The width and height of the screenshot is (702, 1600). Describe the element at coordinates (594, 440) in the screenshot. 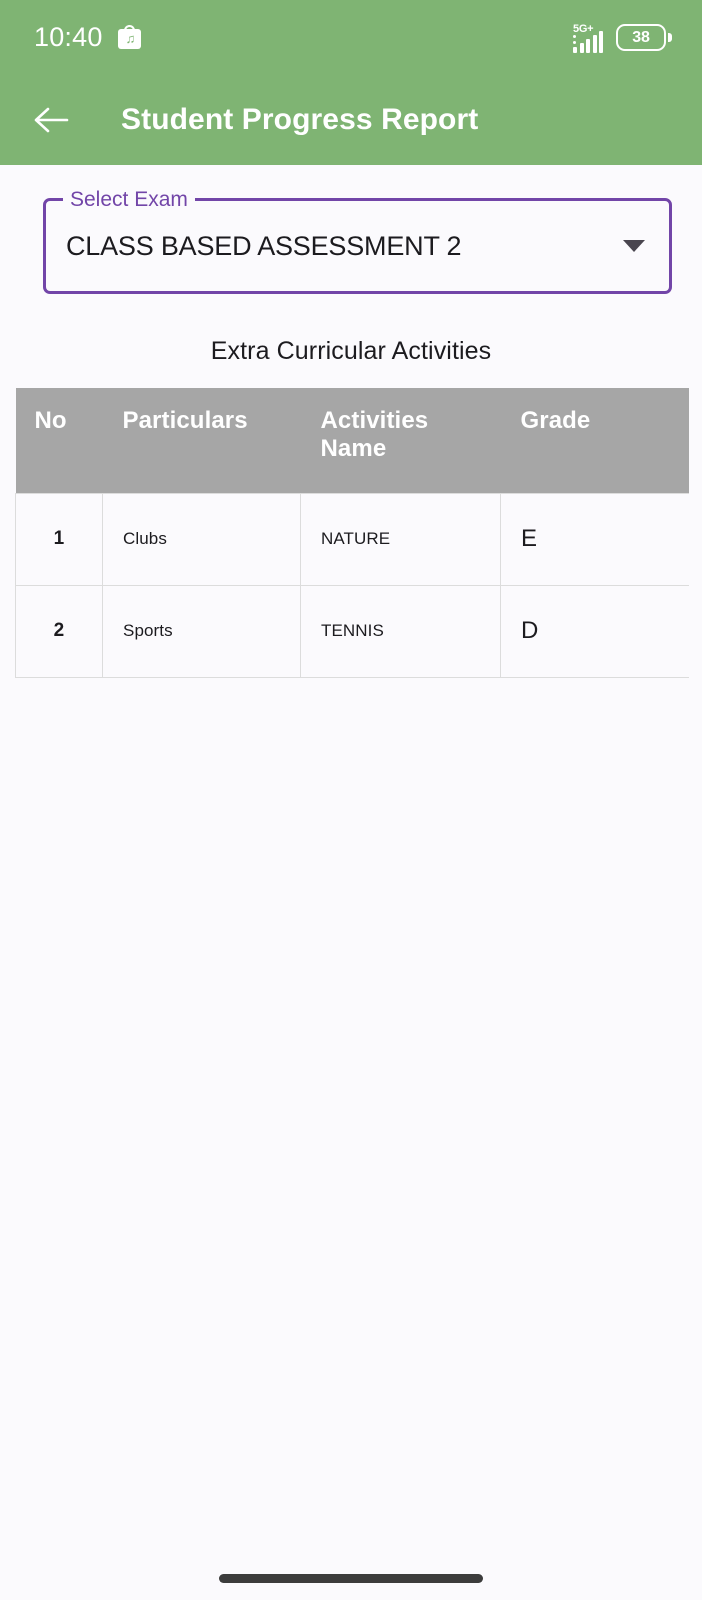

I see `column-header-grade: Grade` at that location.